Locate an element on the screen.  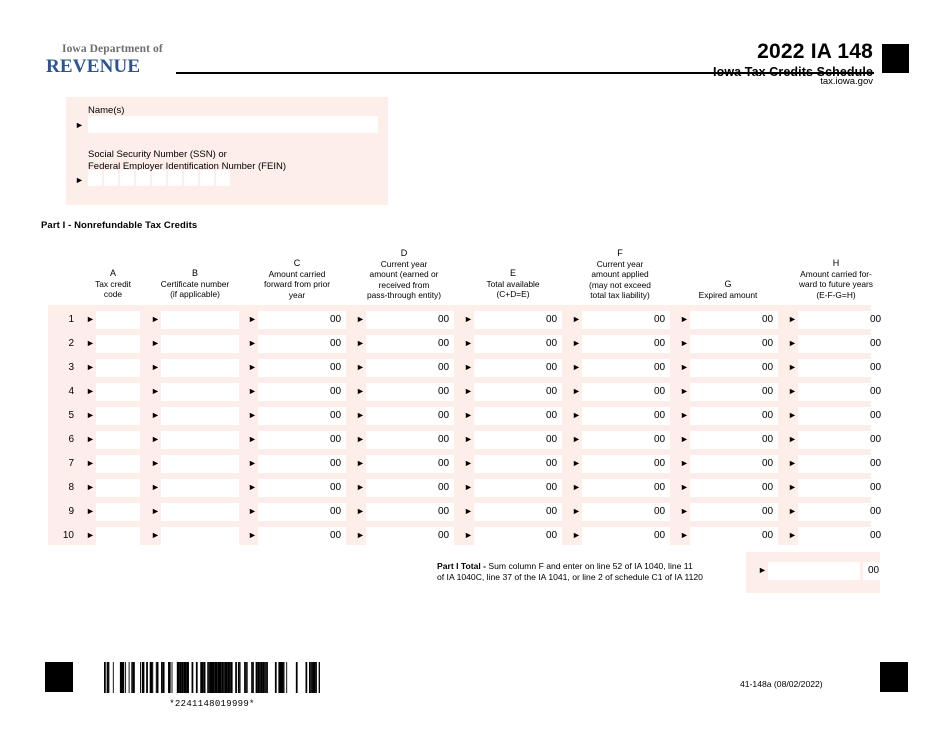
ssn-fein-input-group is located at coordinates (159, 178).